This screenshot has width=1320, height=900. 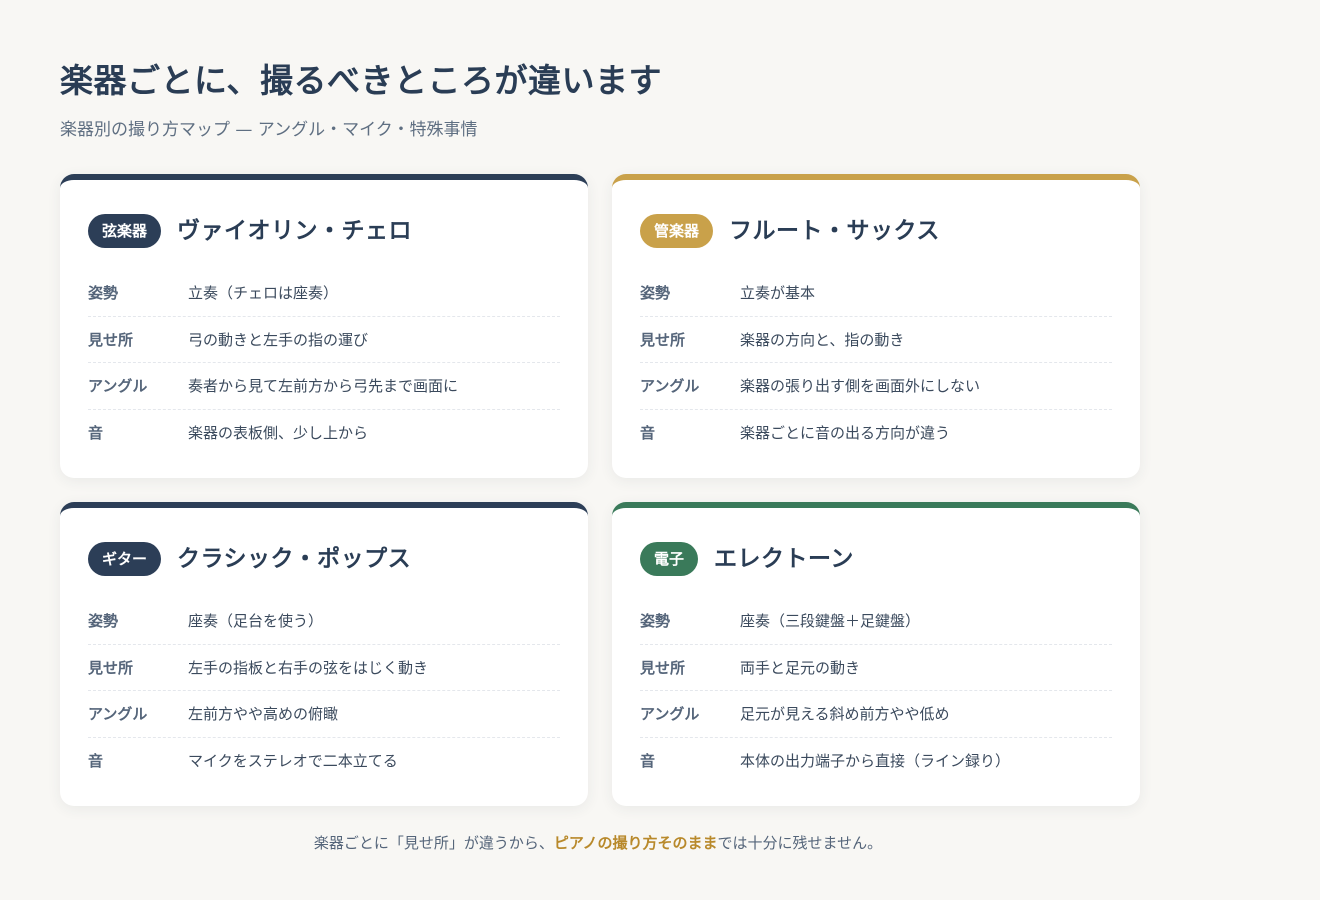 I want to click on row-value: 座奏（足台を使う）, so click(x=256, y=621).